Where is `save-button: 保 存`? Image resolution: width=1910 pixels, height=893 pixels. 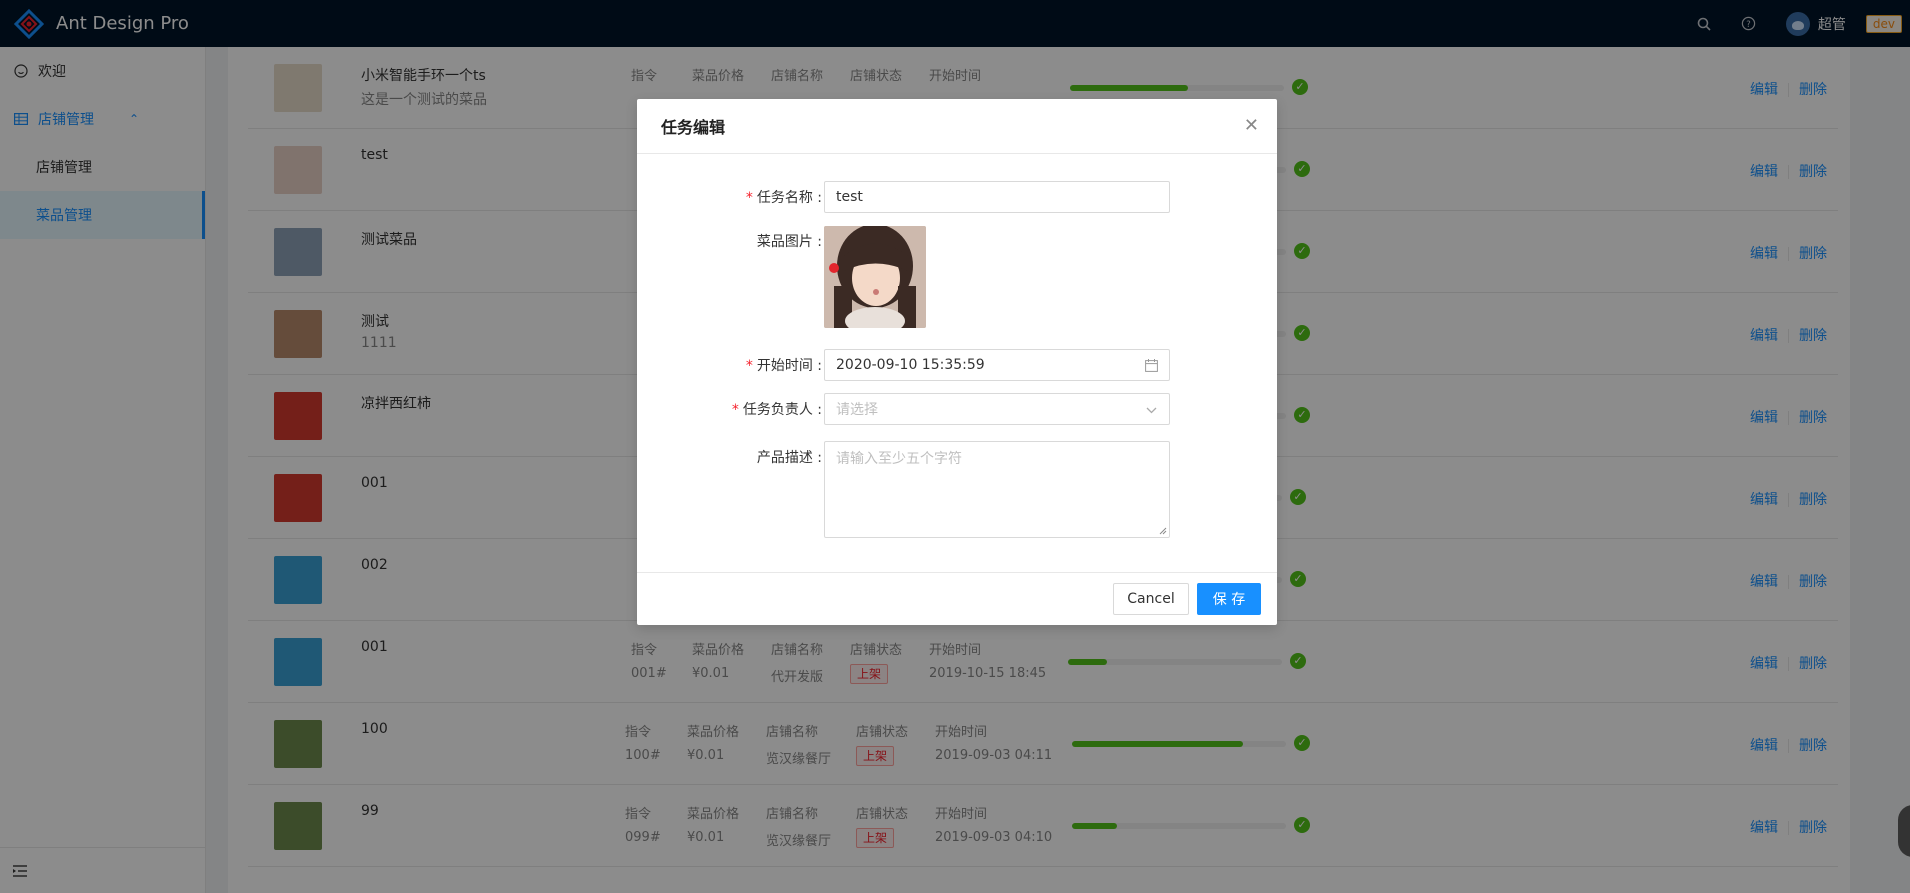
save-button: 保 存 is located at coordinates (1229, 599).